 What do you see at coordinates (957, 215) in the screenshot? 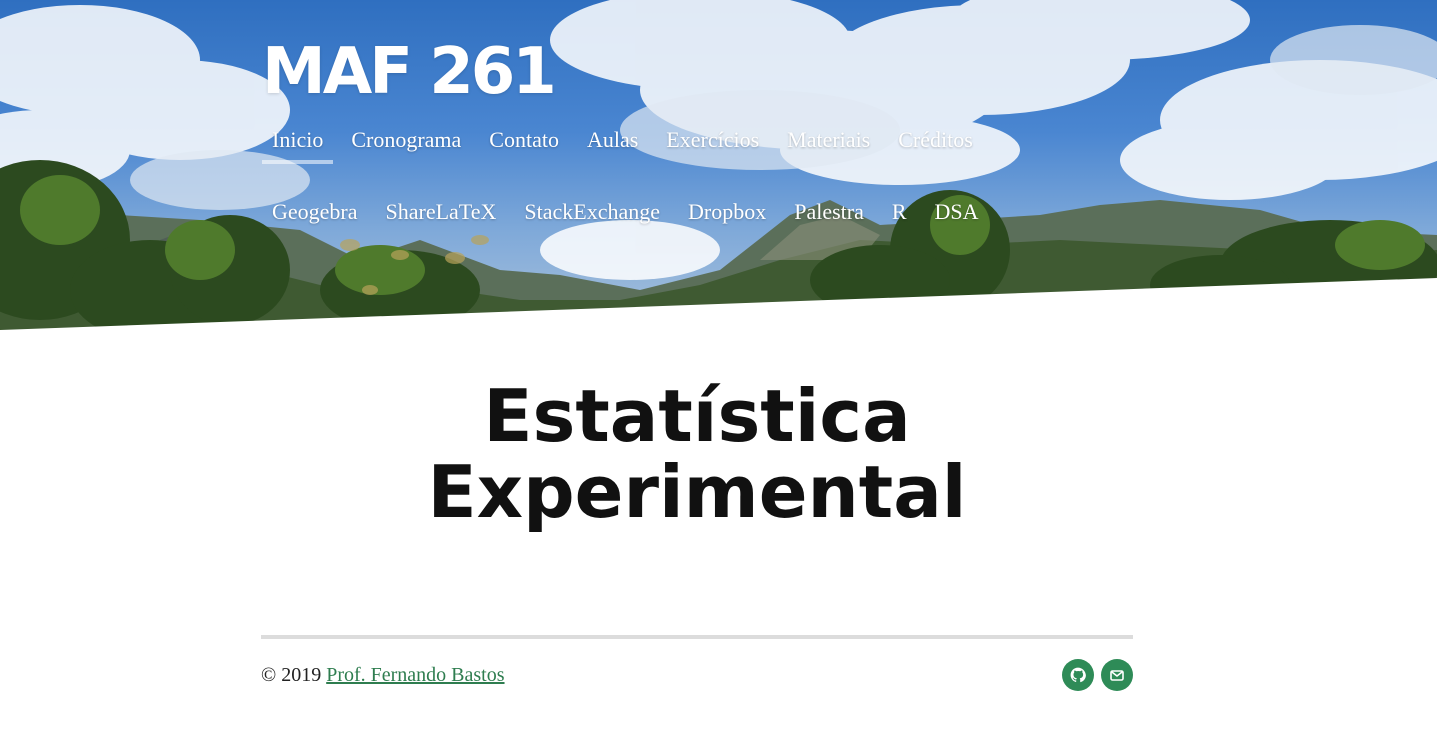
I see `nav-link-dsa: DSA` at bounding box center [957, 215].